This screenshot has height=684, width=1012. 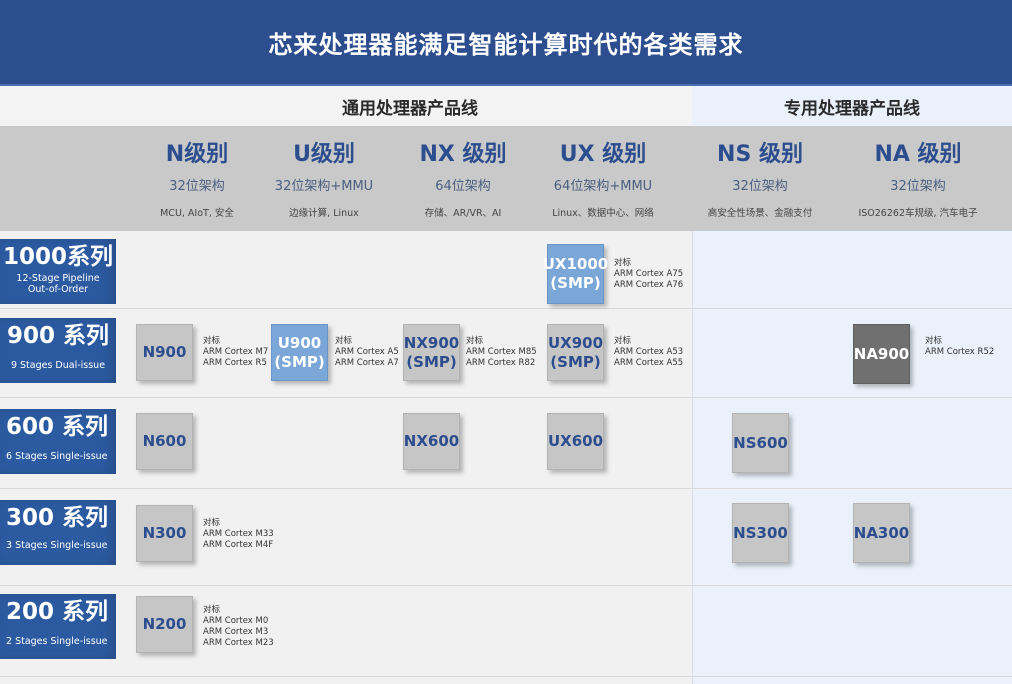 I want to click on level-use: ISO26262车规级, 汽车电子, so click(x=918, y=213).